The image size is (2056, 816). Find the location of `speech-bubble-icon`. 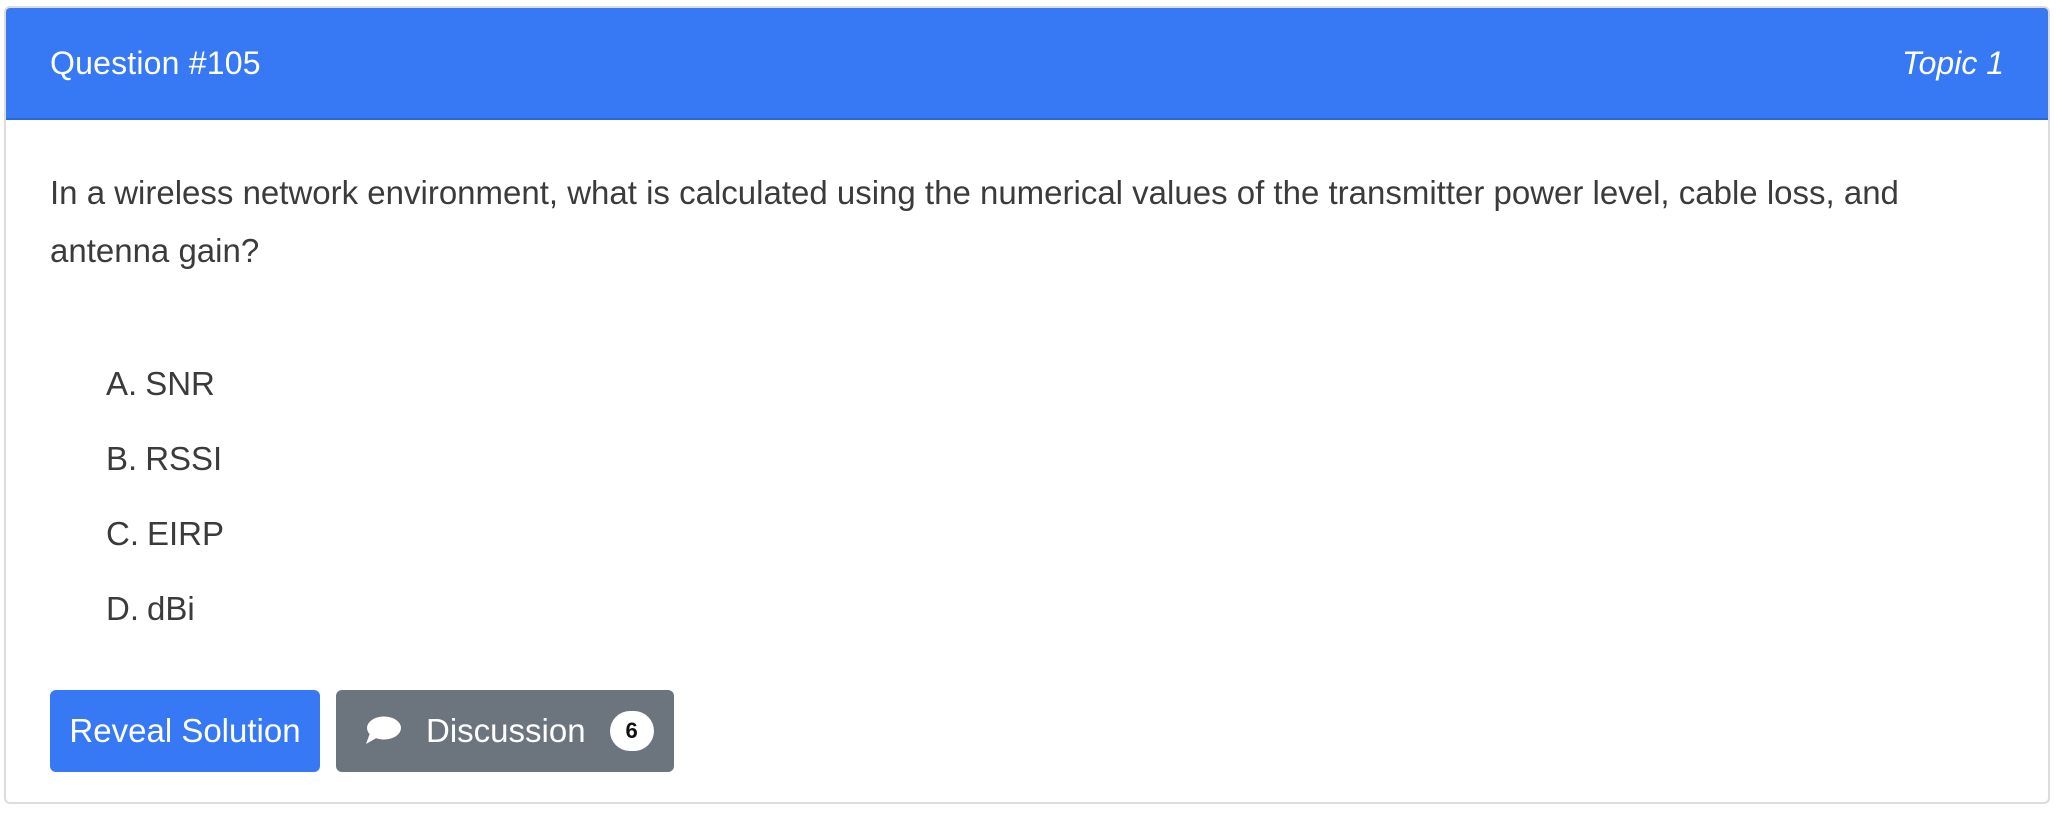

speech-bubble-icon is located at coordinates (383, 731).